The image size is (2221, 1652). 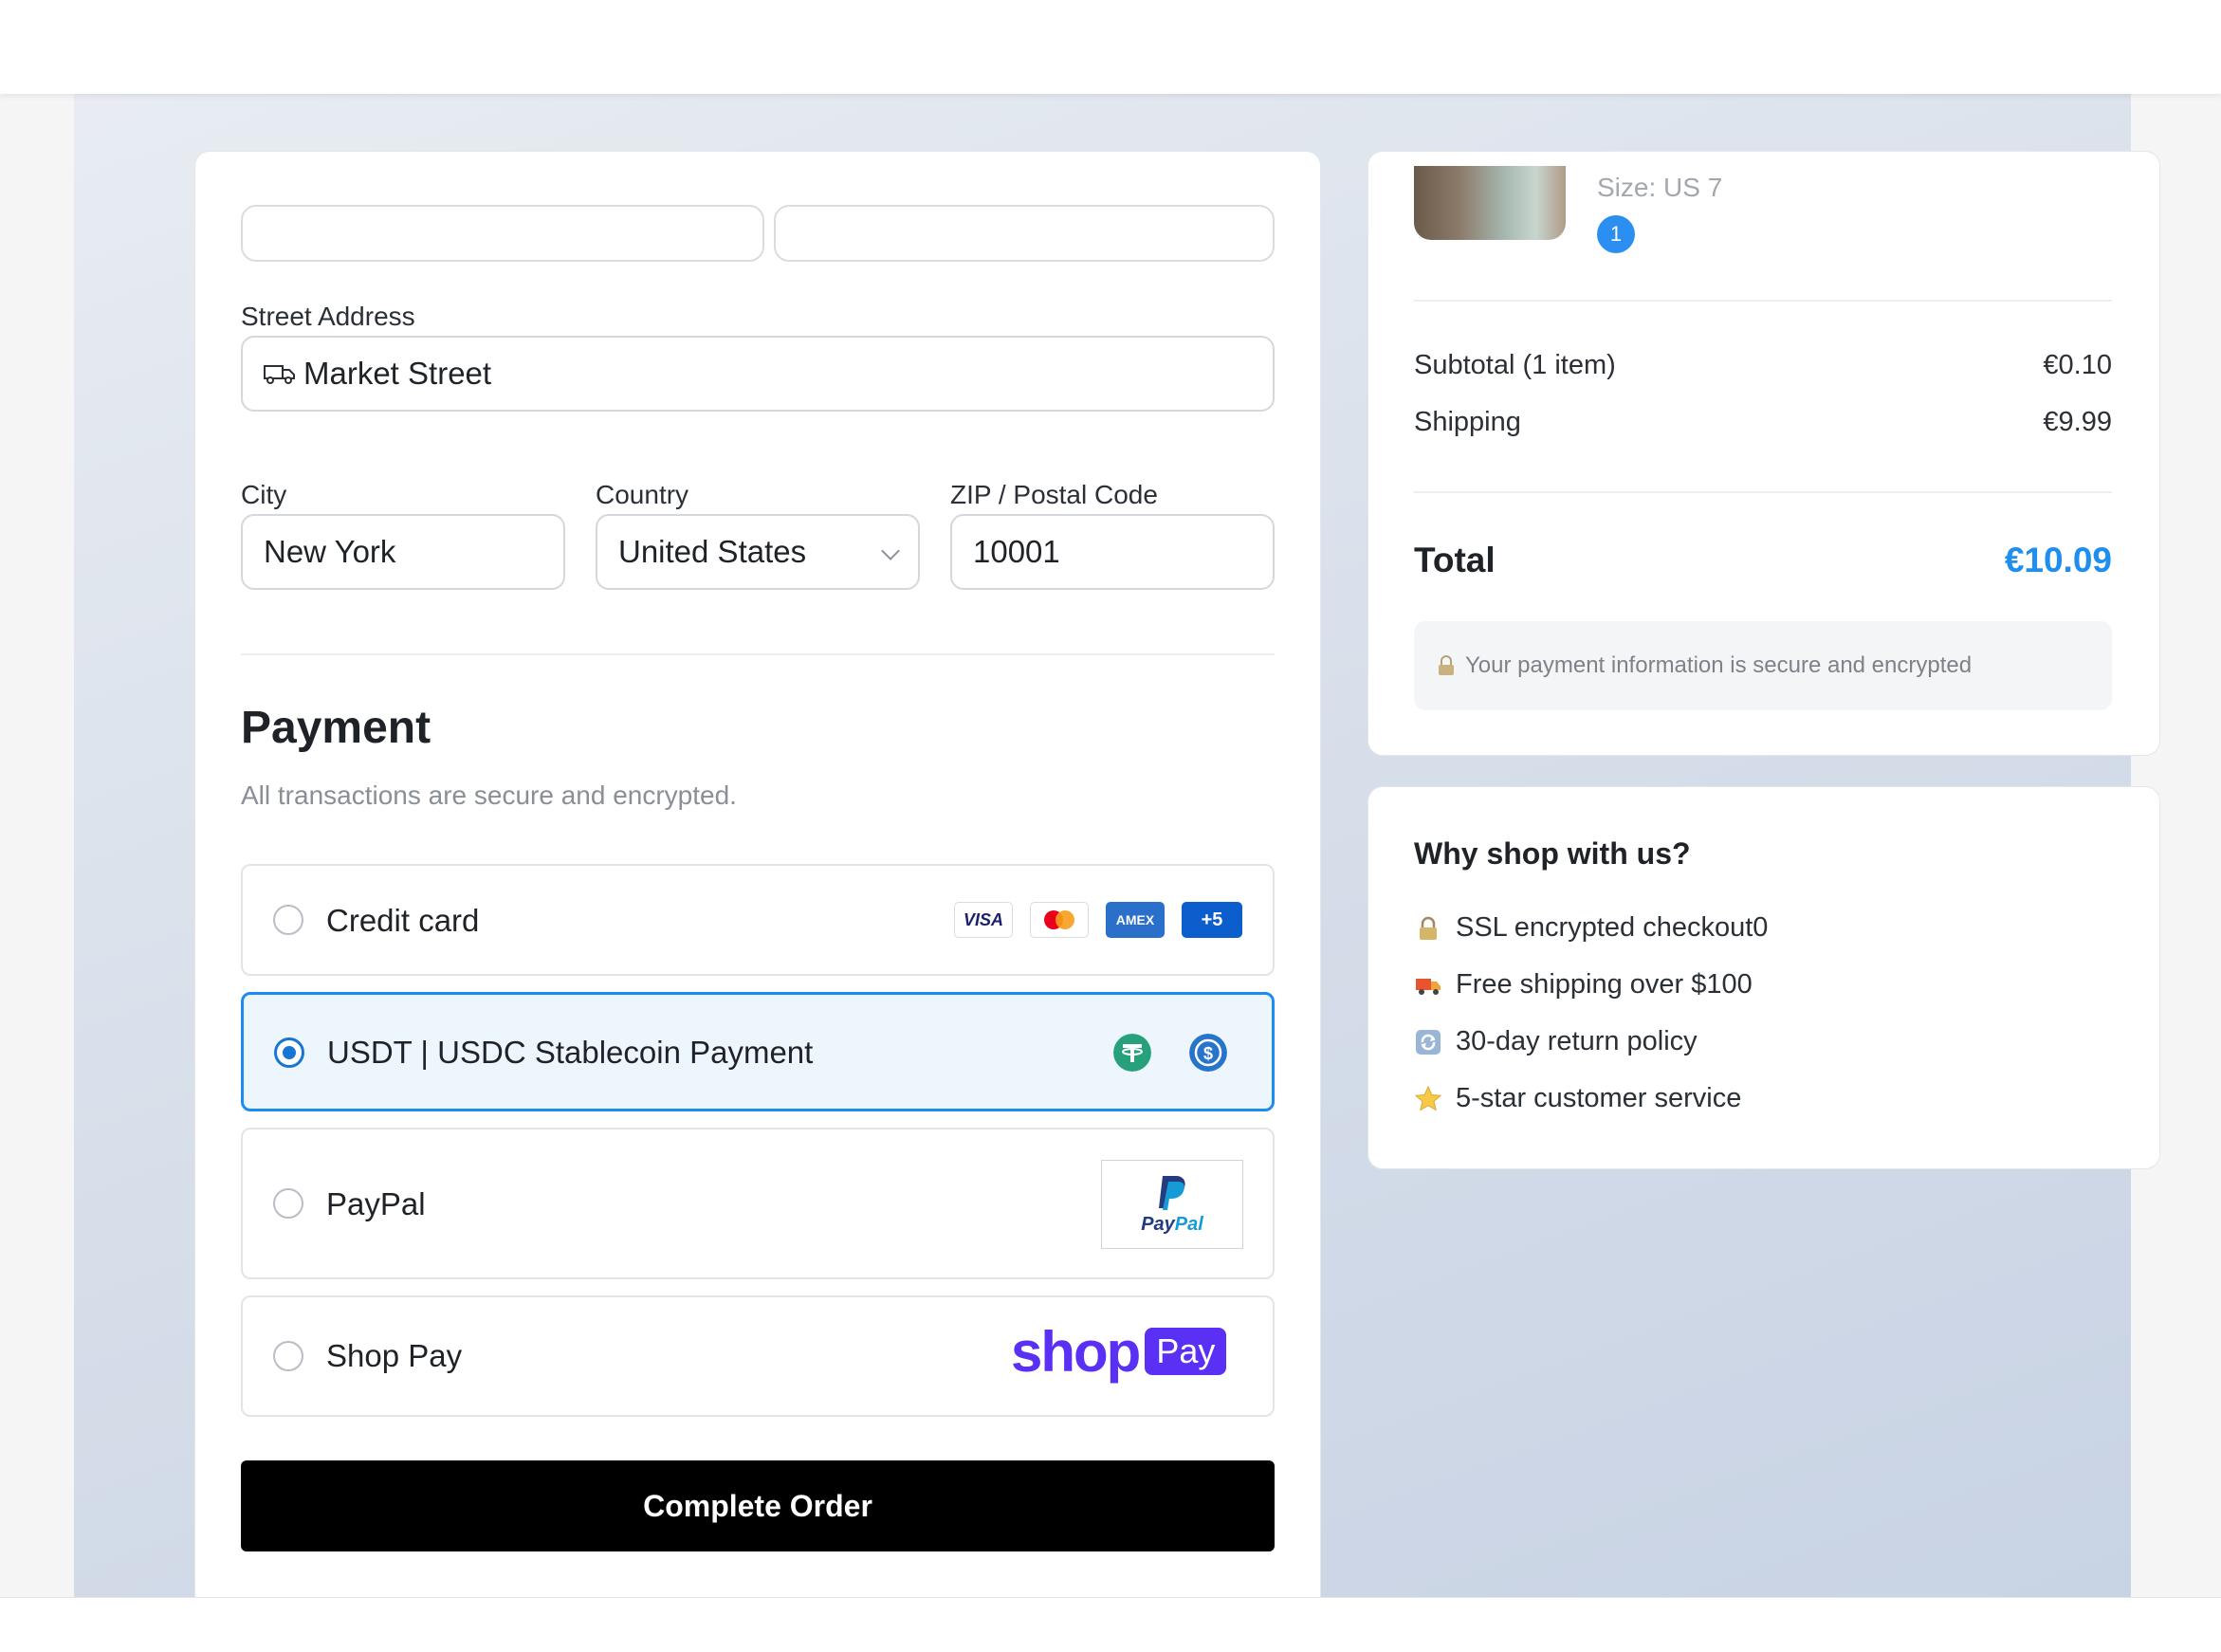 What do you see at coordinates (1612, 927) in the screenshot?
I see `why-item-ssl-text: SSL encrypted checkout0` at bounding box center [1612, 927].